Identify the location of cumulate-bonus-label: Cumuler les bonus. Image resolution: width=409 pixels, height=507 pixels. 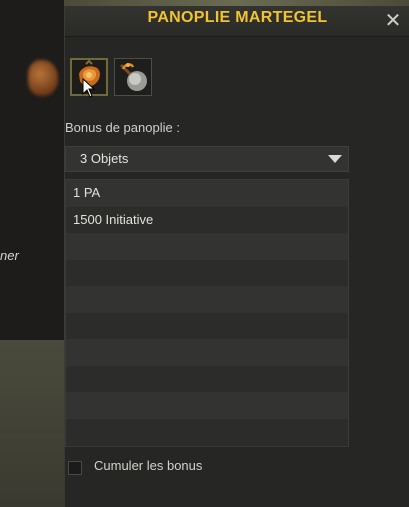
(148, 465).